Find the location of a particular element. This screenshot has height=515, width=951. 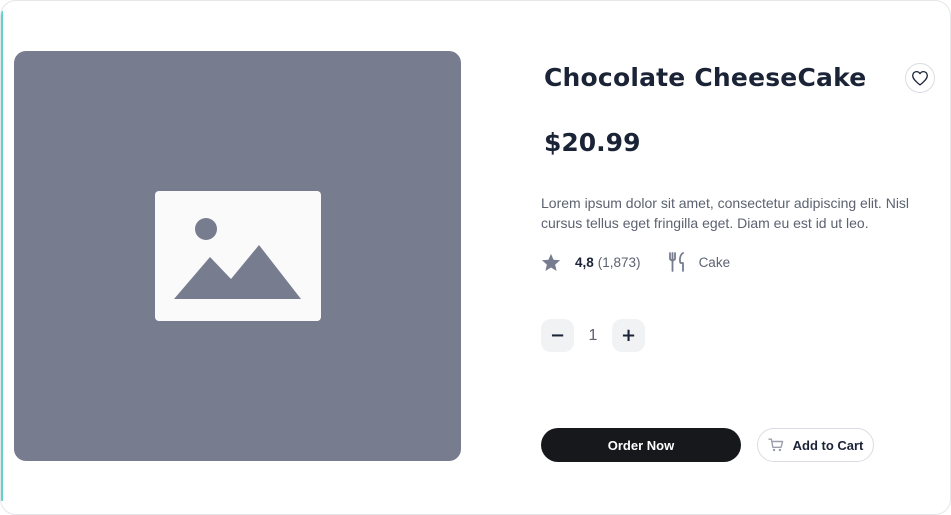

quantity-stepper: − 1 + is located at coordinates (593, 335).